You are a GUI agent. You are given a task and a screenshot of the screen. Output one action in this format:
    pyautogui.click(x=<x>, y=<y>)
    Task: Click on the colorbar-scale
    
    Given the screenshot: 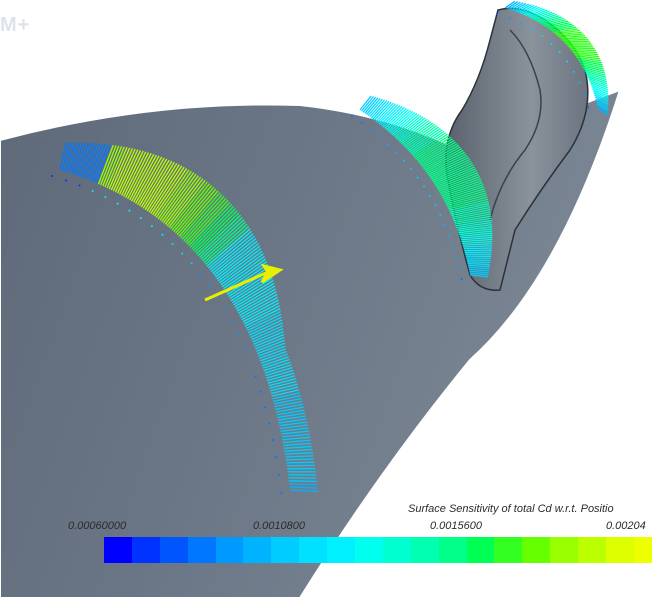 What is the action you would take?
    pyautogui.click(x=378, y=550)
    